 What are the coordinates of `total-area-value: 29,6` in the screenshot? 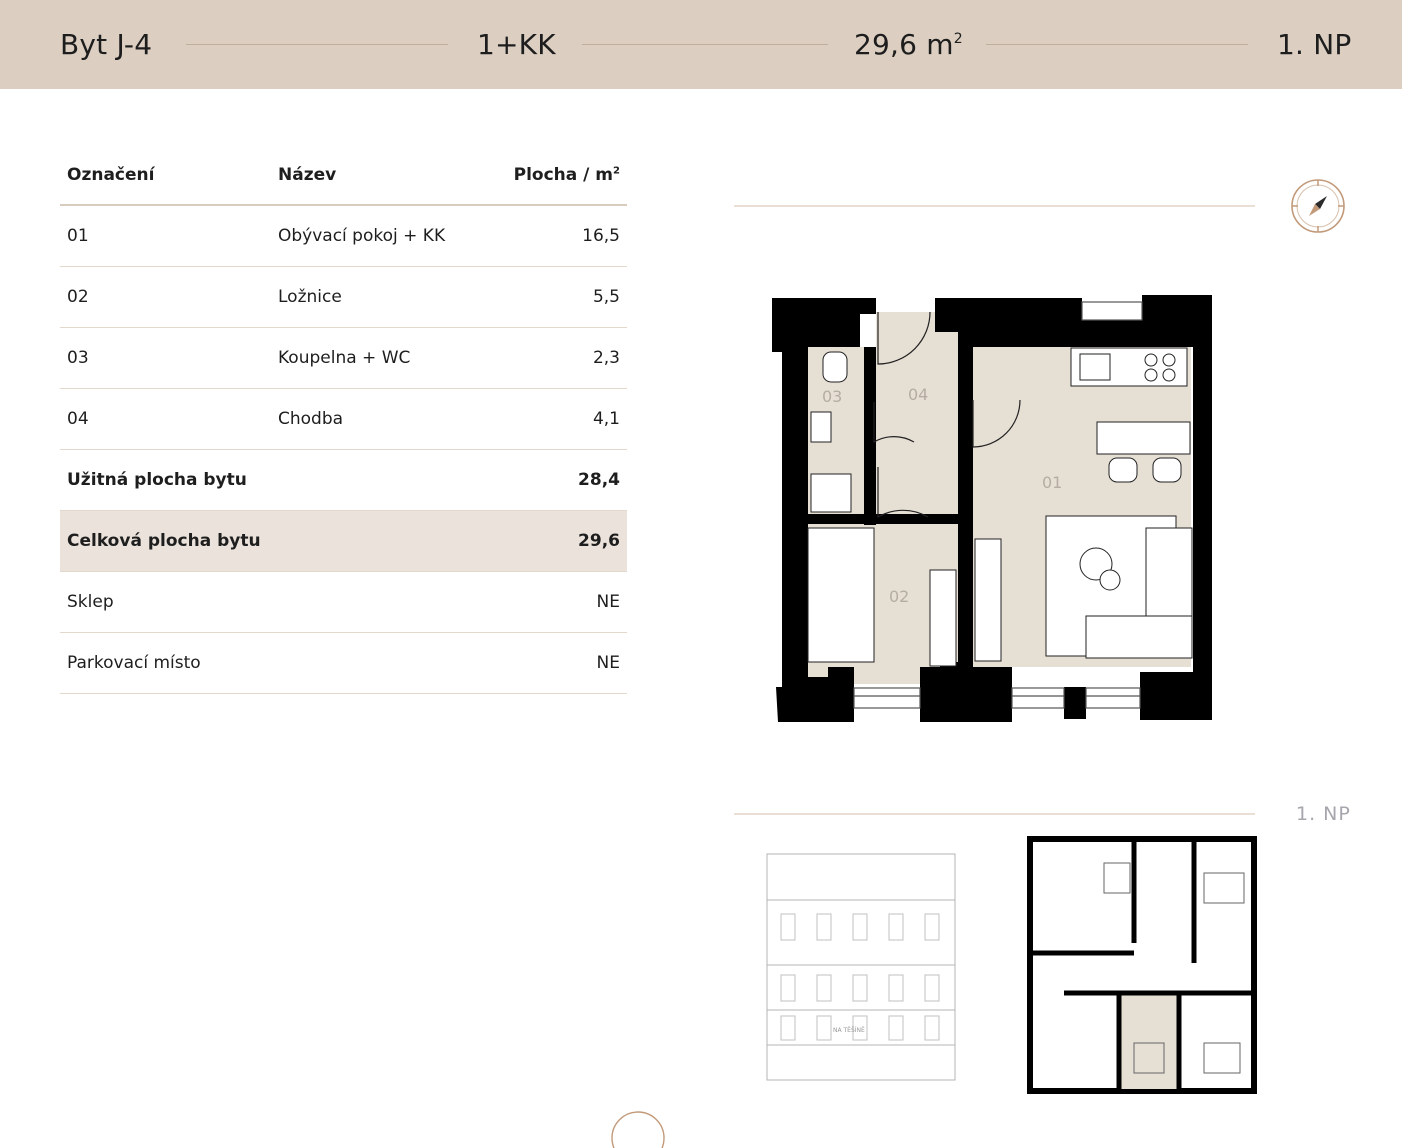 It's located at (566, 541).